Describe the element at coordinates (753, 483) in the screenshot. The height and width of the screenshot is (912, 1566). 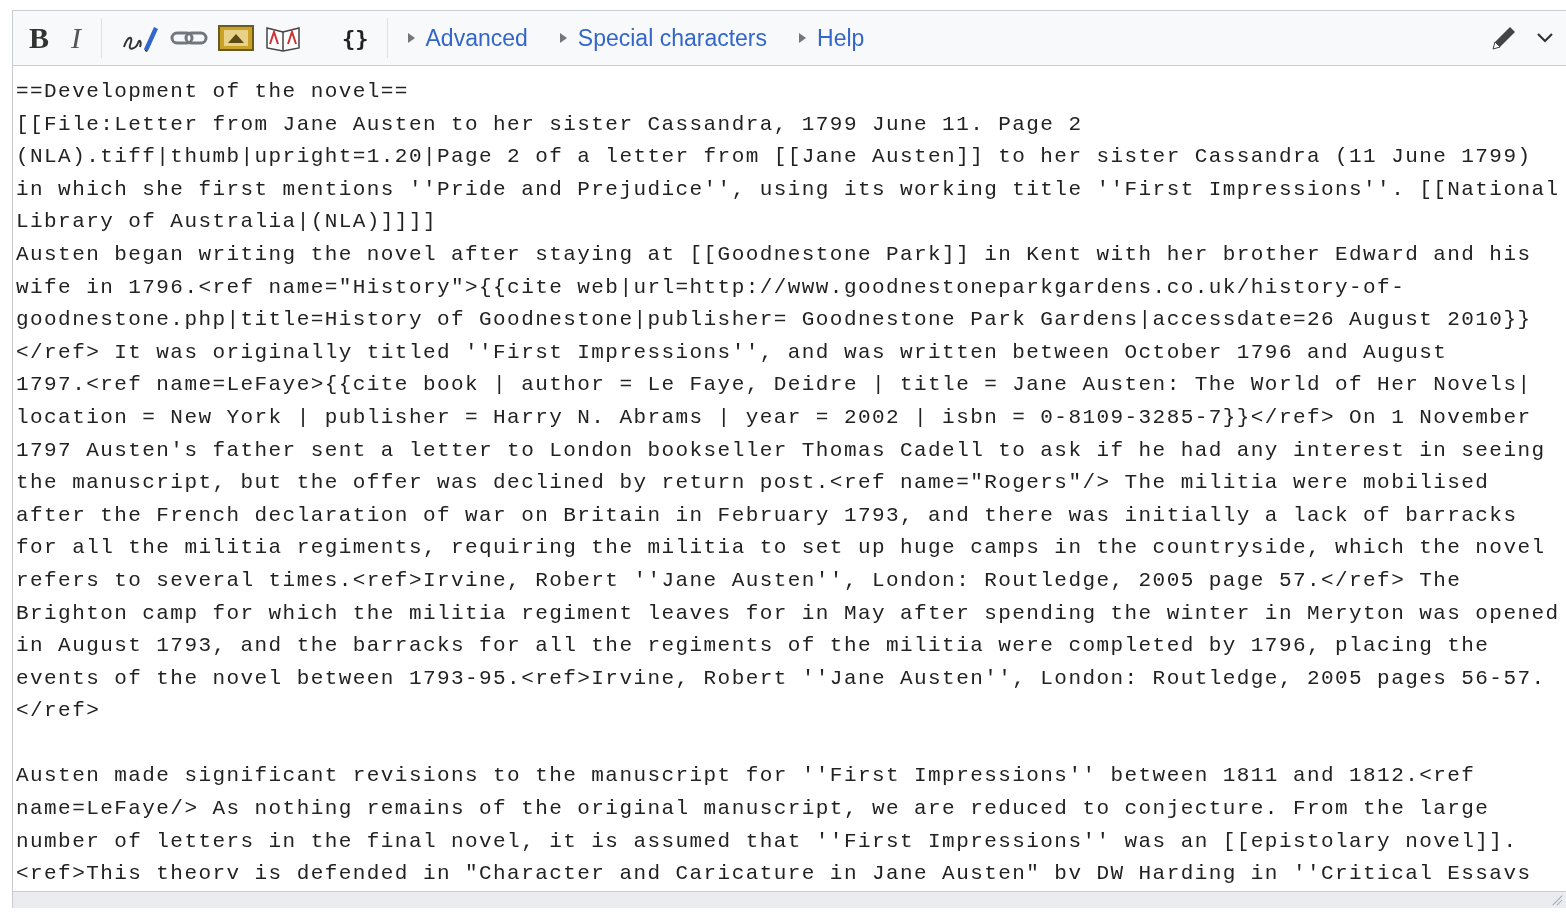
I see `wikitext-line: the manuscript, but the offer was declined by return post.<ref name="Rogers"/> The militia were mobilised` at that location.